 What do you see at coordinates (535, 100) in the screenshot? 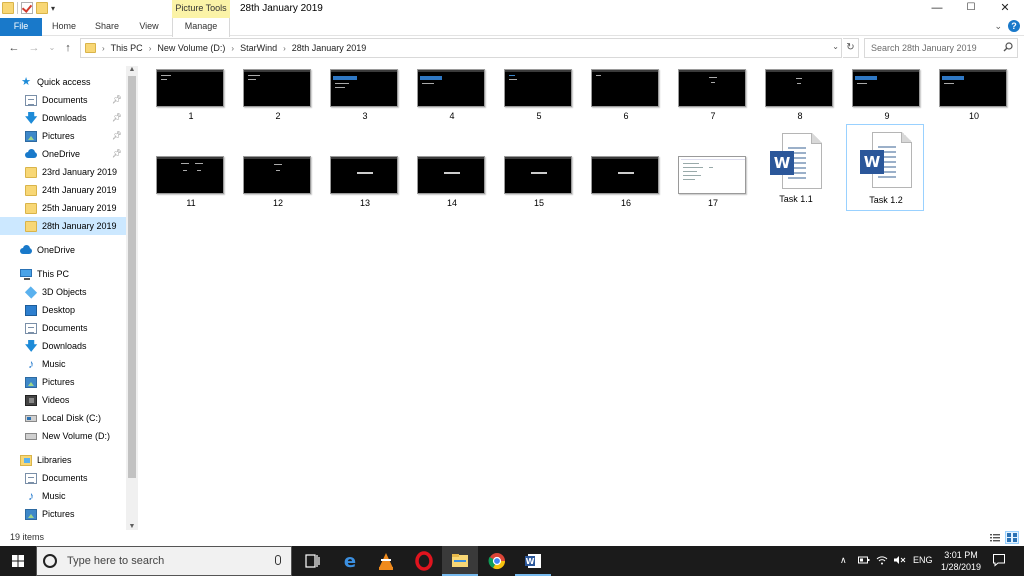
I see `file-item: 5` at bounding box center [535, 100].